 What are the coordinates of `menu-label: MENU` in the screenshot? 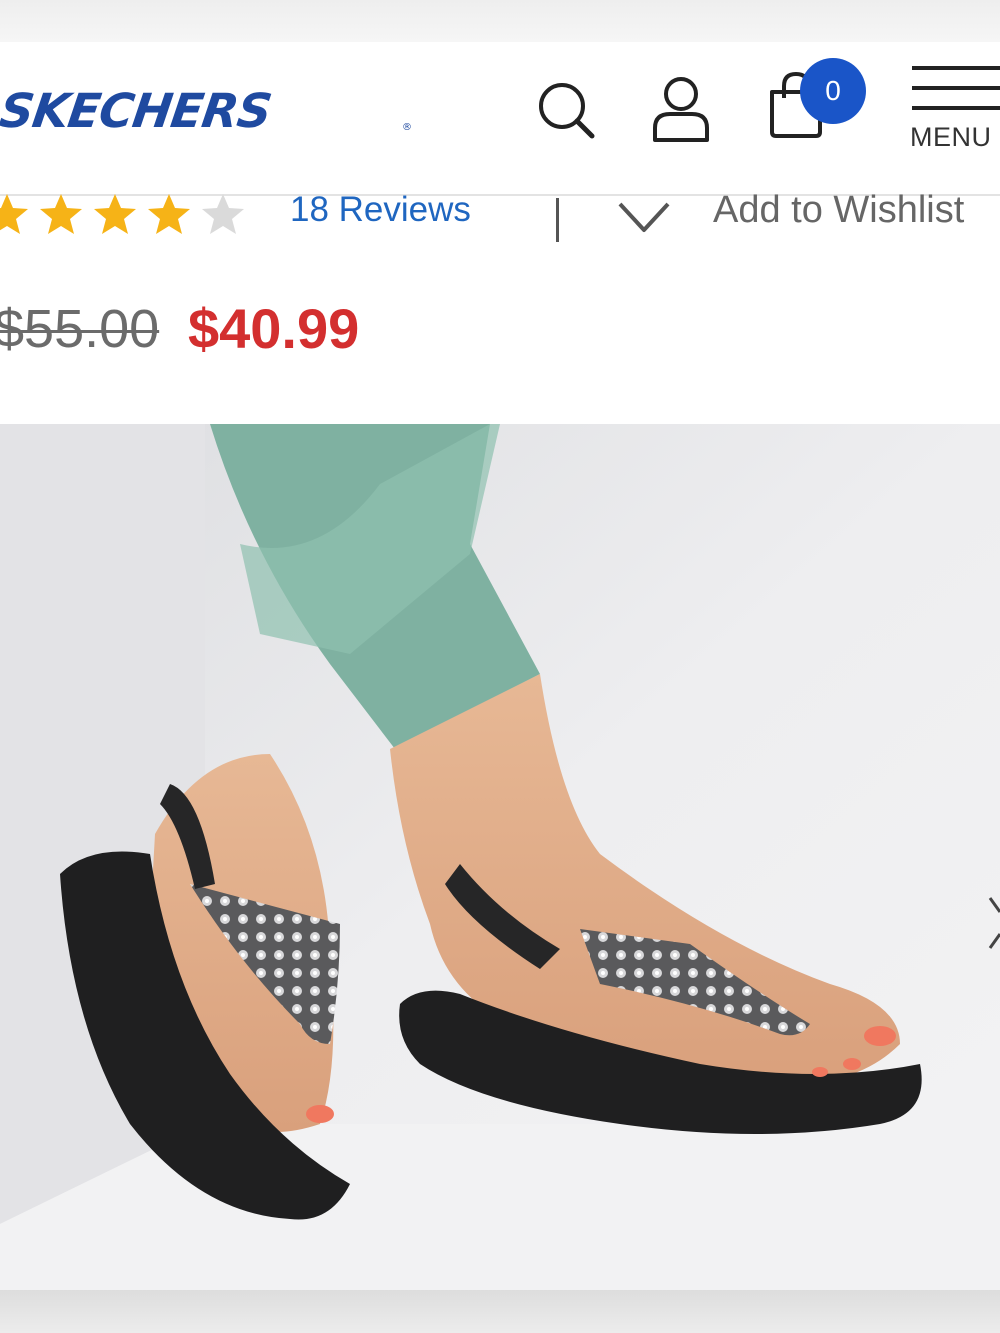 It's located at (951, 137).